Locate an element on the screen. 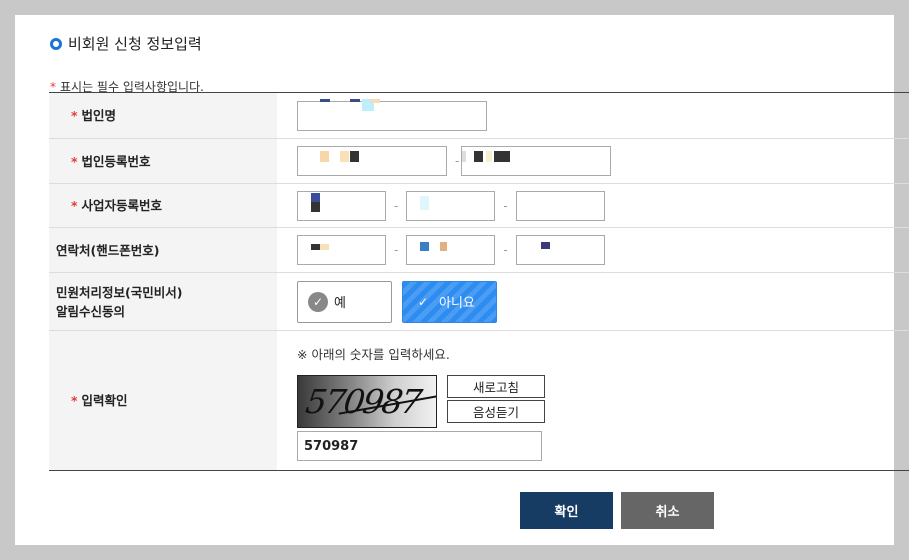  corp-name-input is located at coordinates (392, 115).